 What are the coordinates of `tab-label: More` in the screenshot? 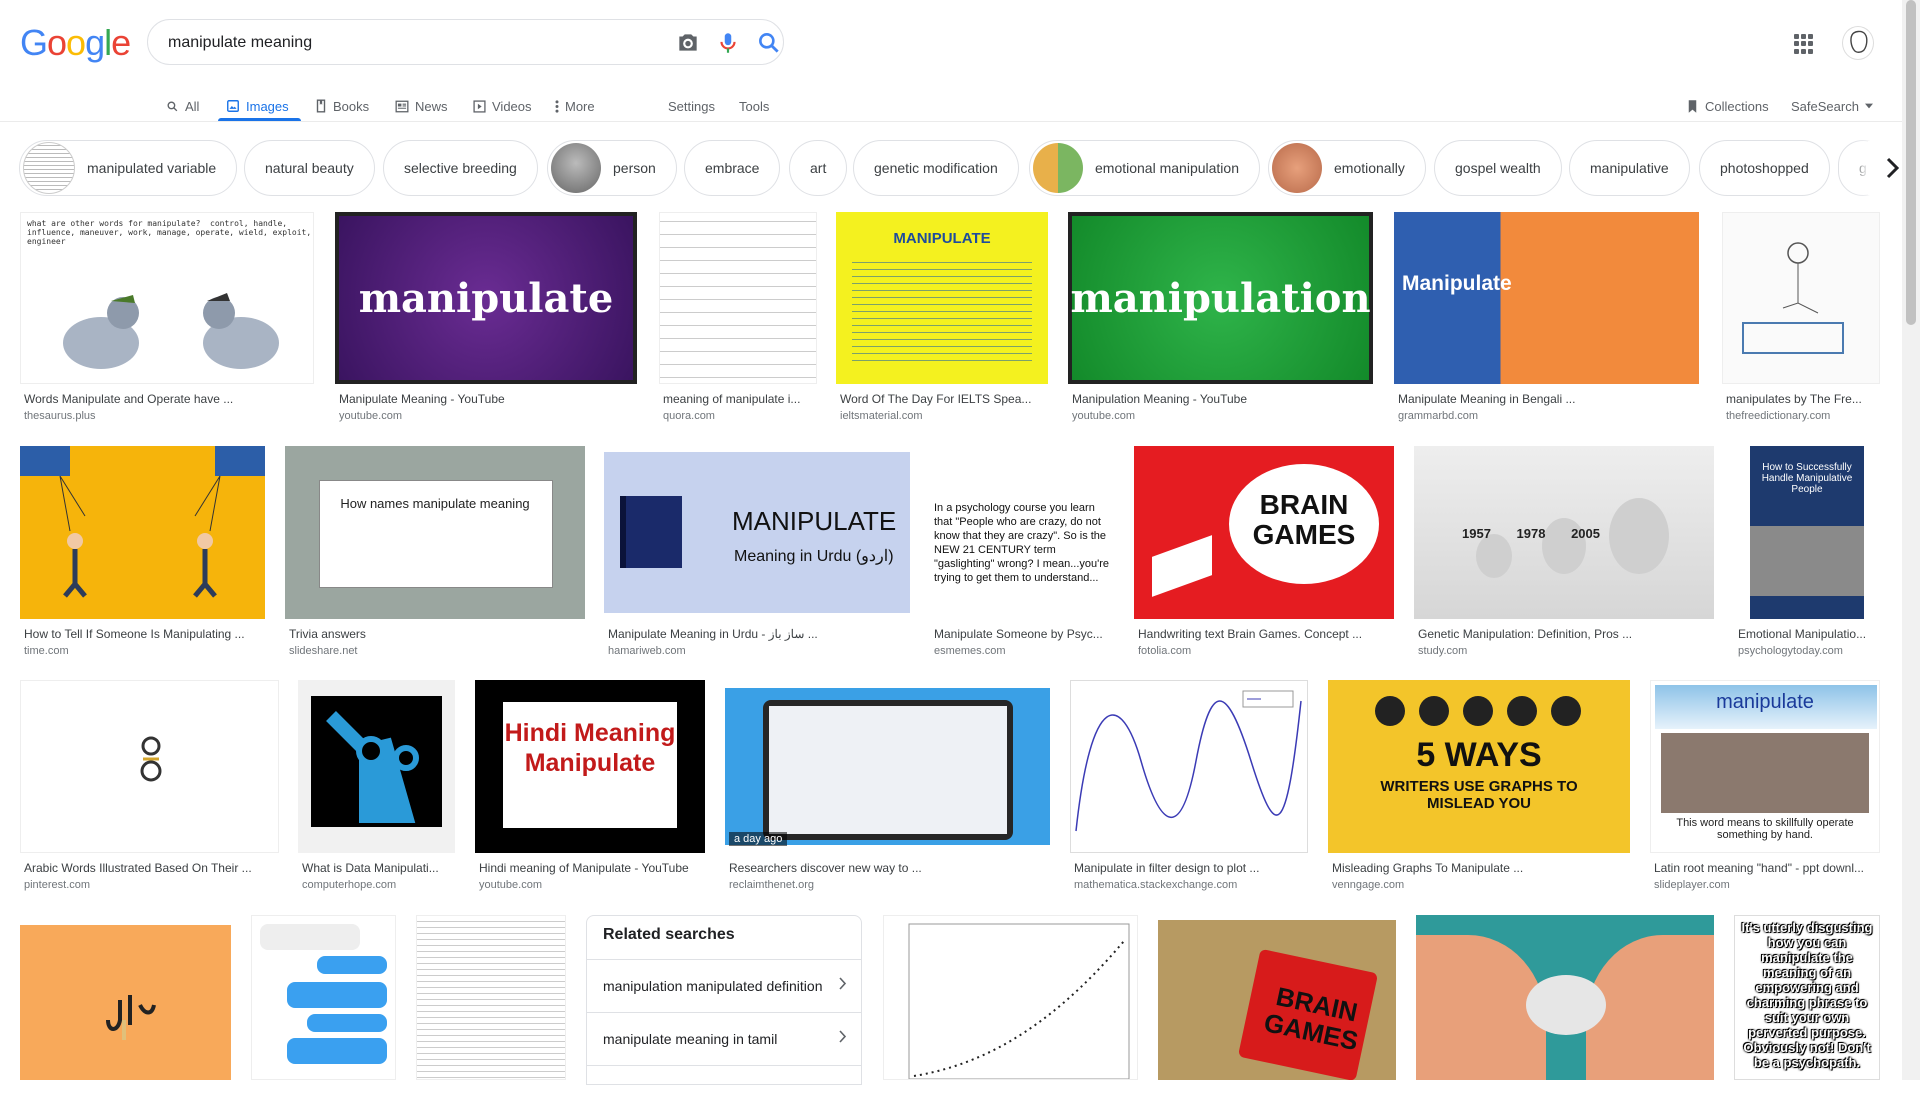 It's located at (580, 106).